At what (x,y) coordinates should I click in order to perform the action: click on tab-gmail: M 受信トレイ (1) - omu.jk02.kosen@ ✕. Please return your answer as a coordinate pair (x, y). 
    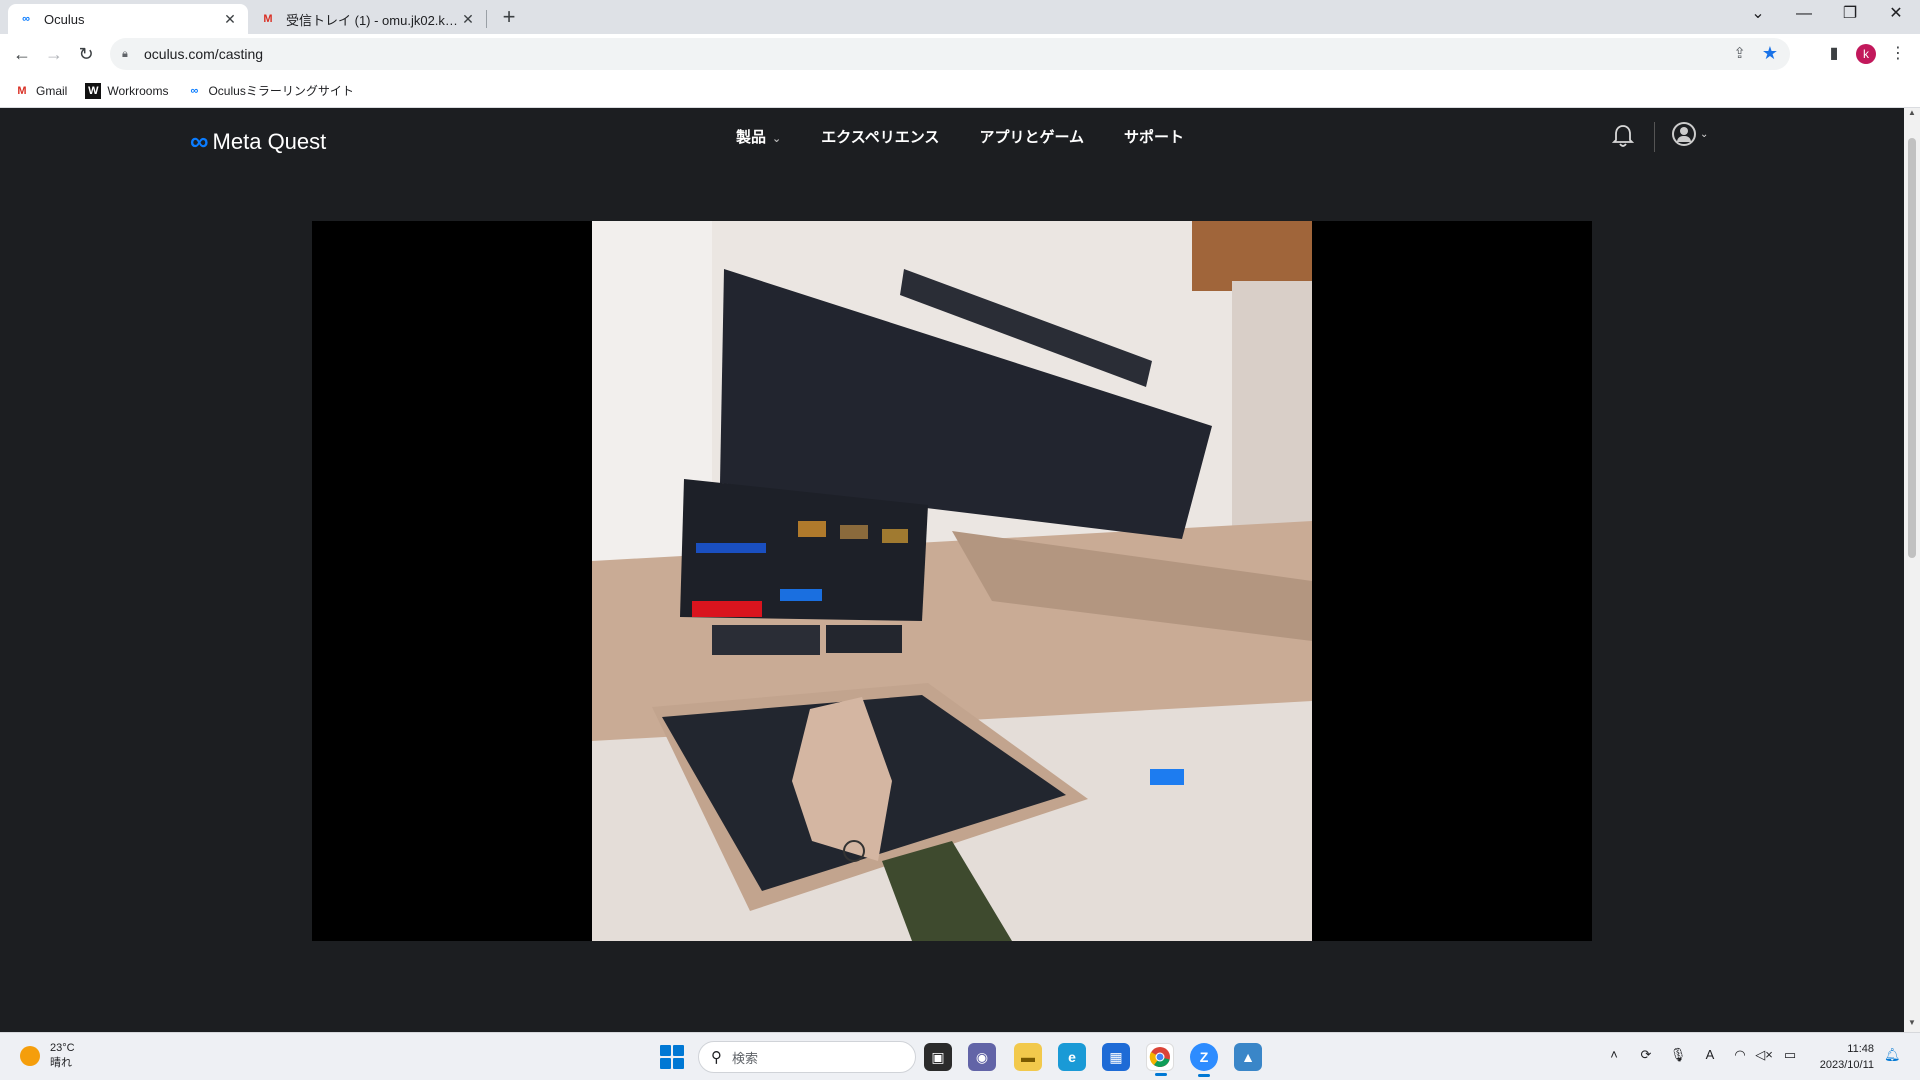
    Looking at the image, I should click on (368, 19).